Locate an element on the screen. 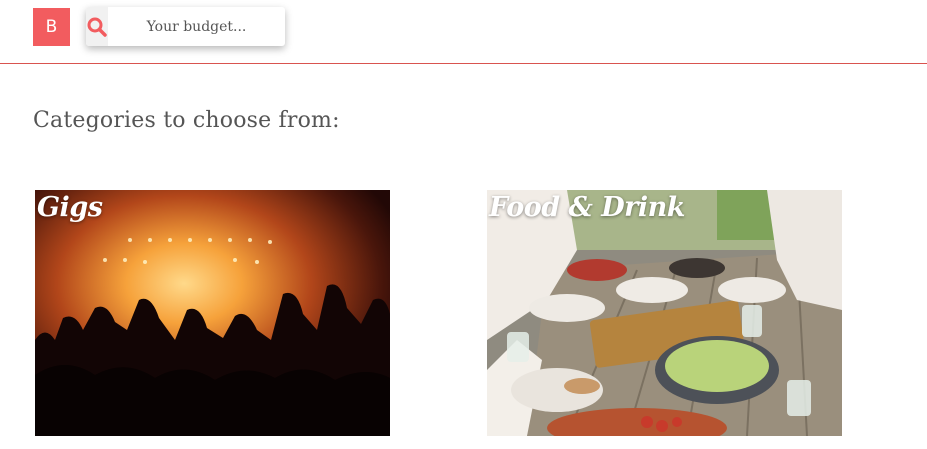  budget-search-box is located at coordinates (189, 26).